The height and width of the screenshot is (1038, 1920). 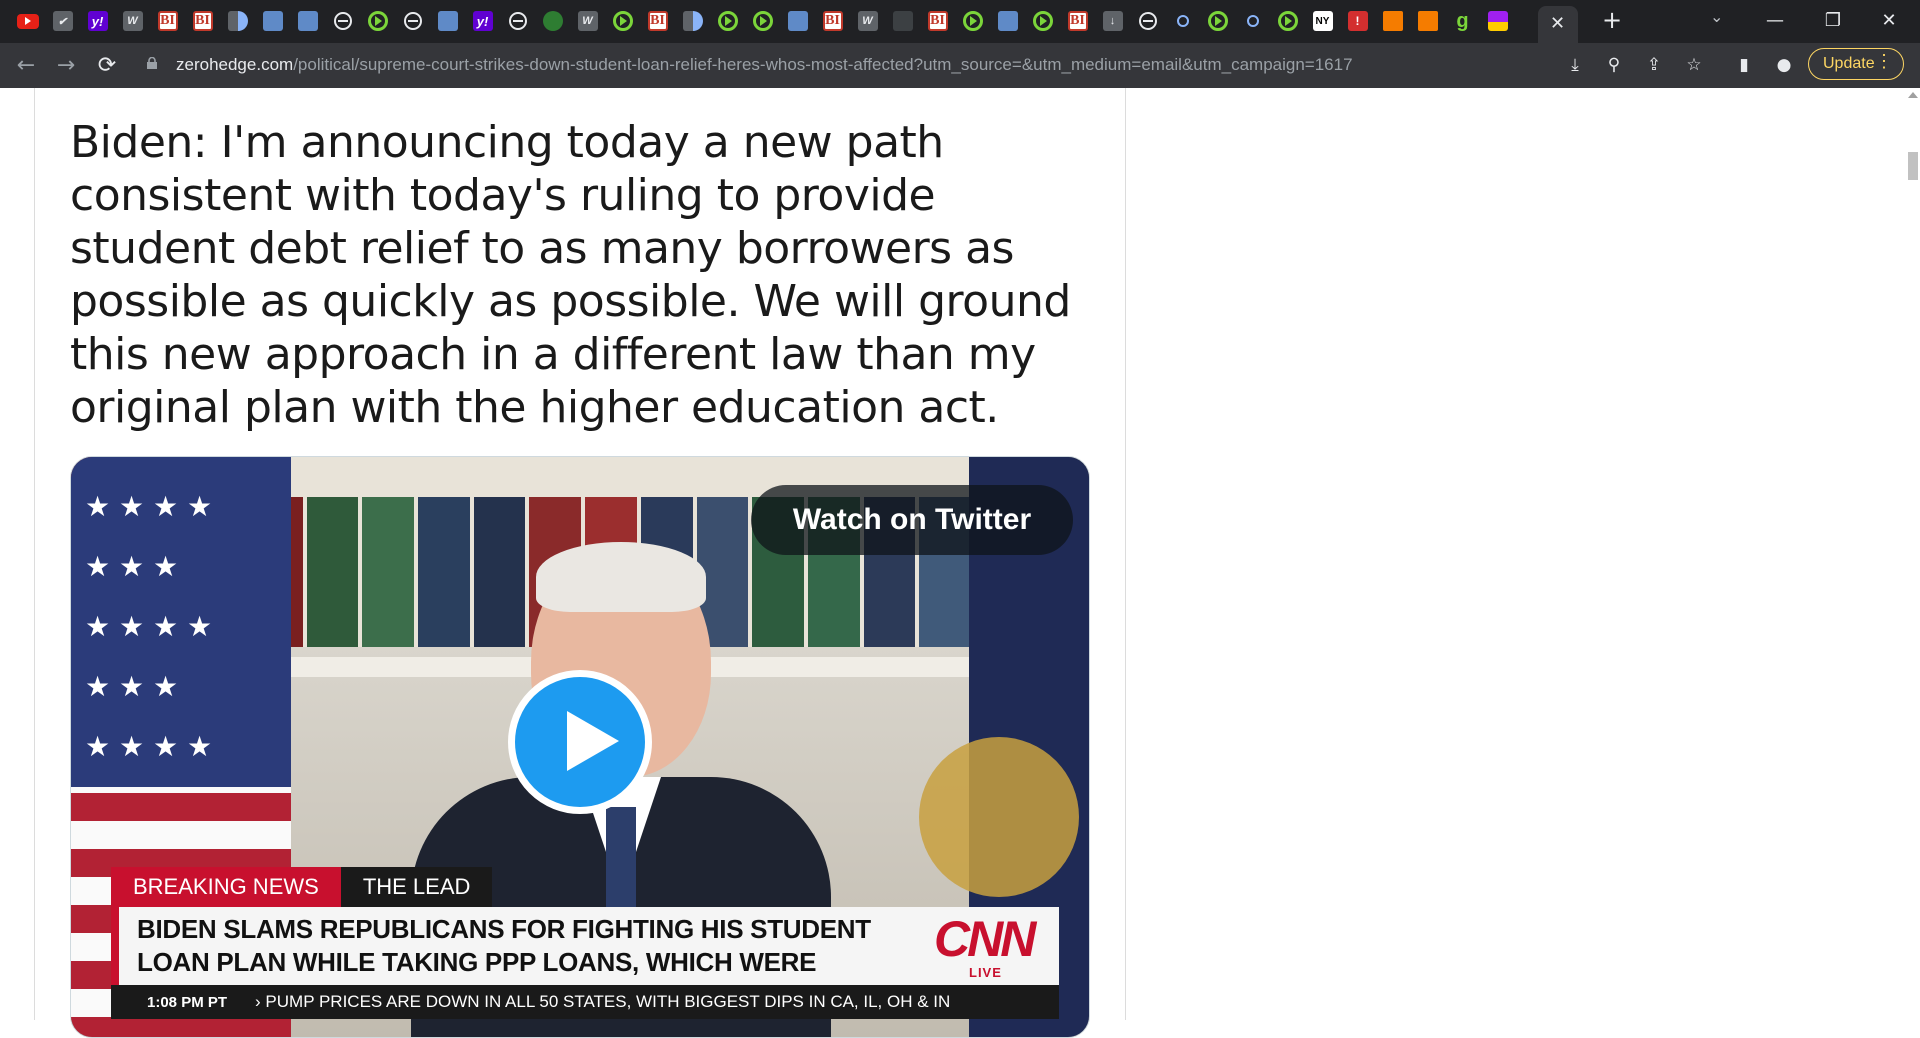 What do you see at coordinates (1462, 21) in the screenshot?
I see `pinned-tab: g` at bounding box center [1462, 21].